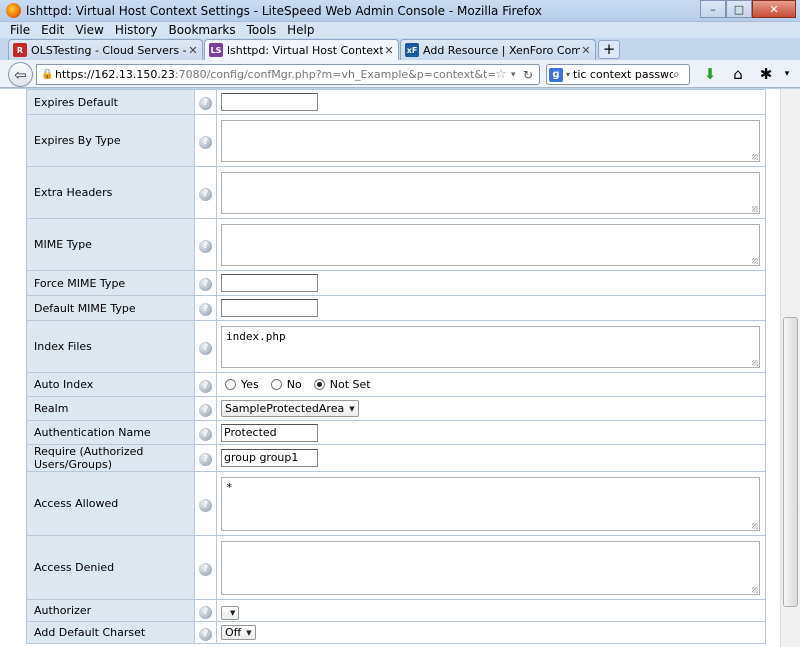  What do you see at coordinates (517, 75) in the screenshot?
I see `url-dropdown-icon: ▾` at bounding box center [517, 75].